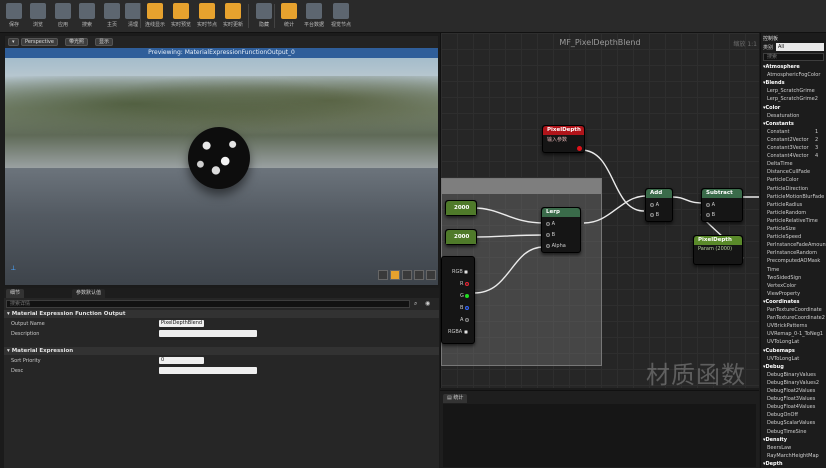 The width and height of the screenshot is (826, 468). Describe the element at coordinates (791, 391) in the screenshot. I see `palette-item: DebugFloat2Values` at that location.